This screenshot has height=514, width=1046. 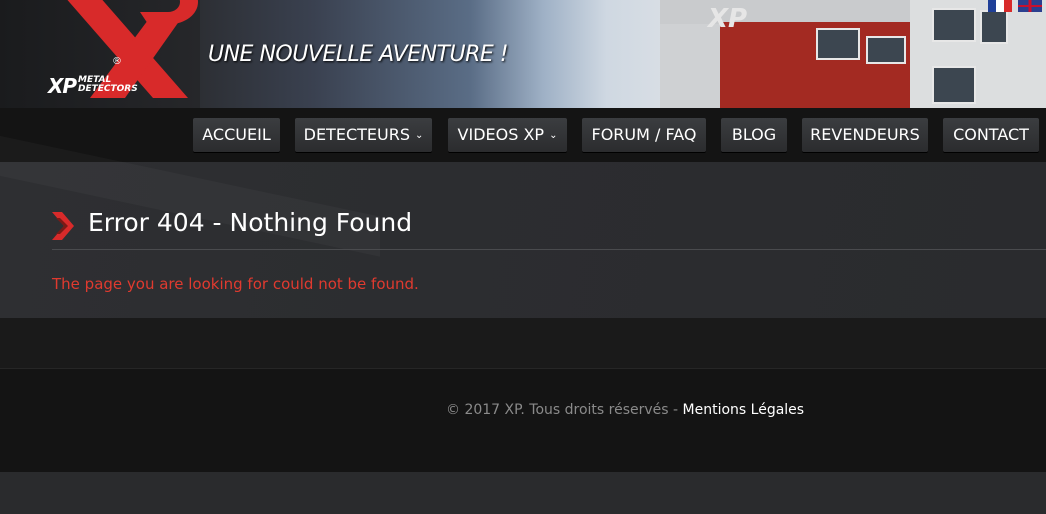 I want to click on nav-item-label: CONTACT, so click(x=991, y=134).